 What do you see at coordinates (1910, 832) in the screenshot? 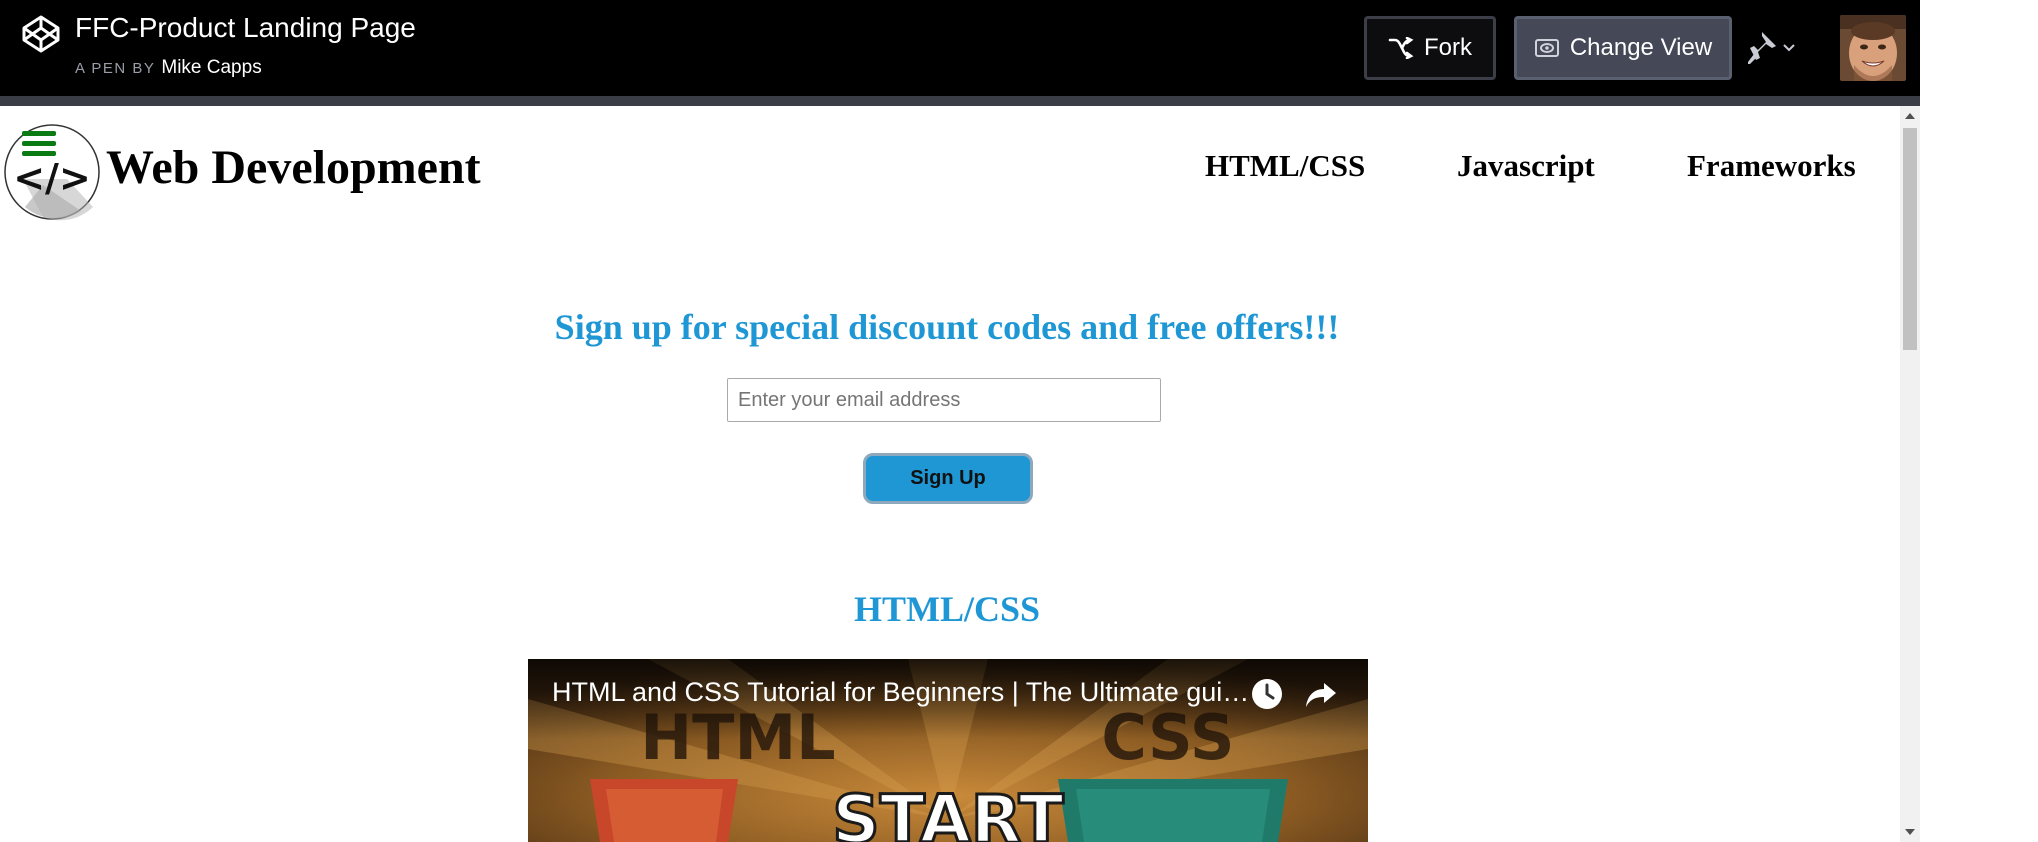
I see `scroll-down-arrow-icon` at bounding box center [1910, 832].